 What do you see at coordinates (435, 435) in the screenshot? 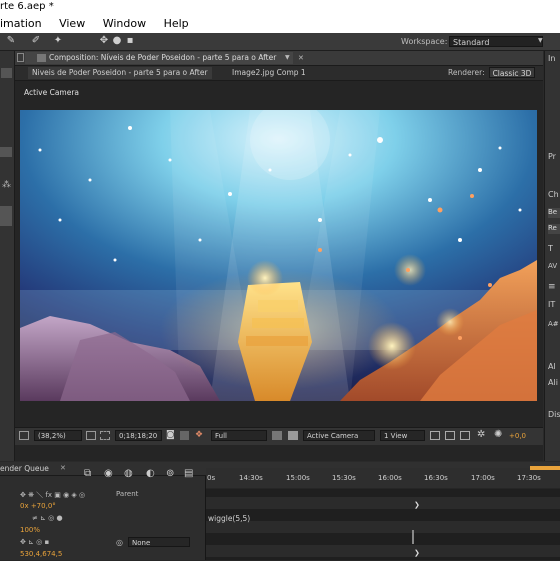
I see `toggle-pixel-aspect-icon` at bounding box center [435, 435].